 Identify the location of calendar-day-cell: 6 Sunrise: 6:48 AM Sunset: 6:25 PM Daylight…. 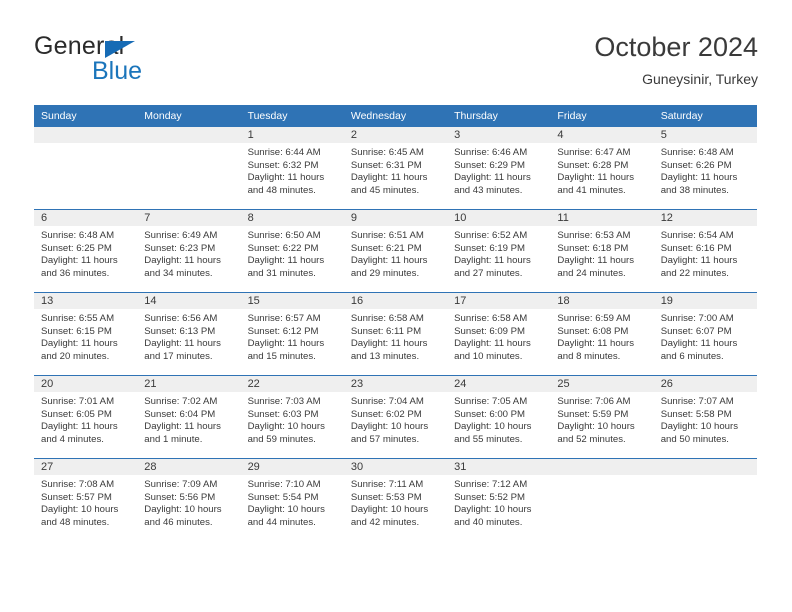
(86, 251).